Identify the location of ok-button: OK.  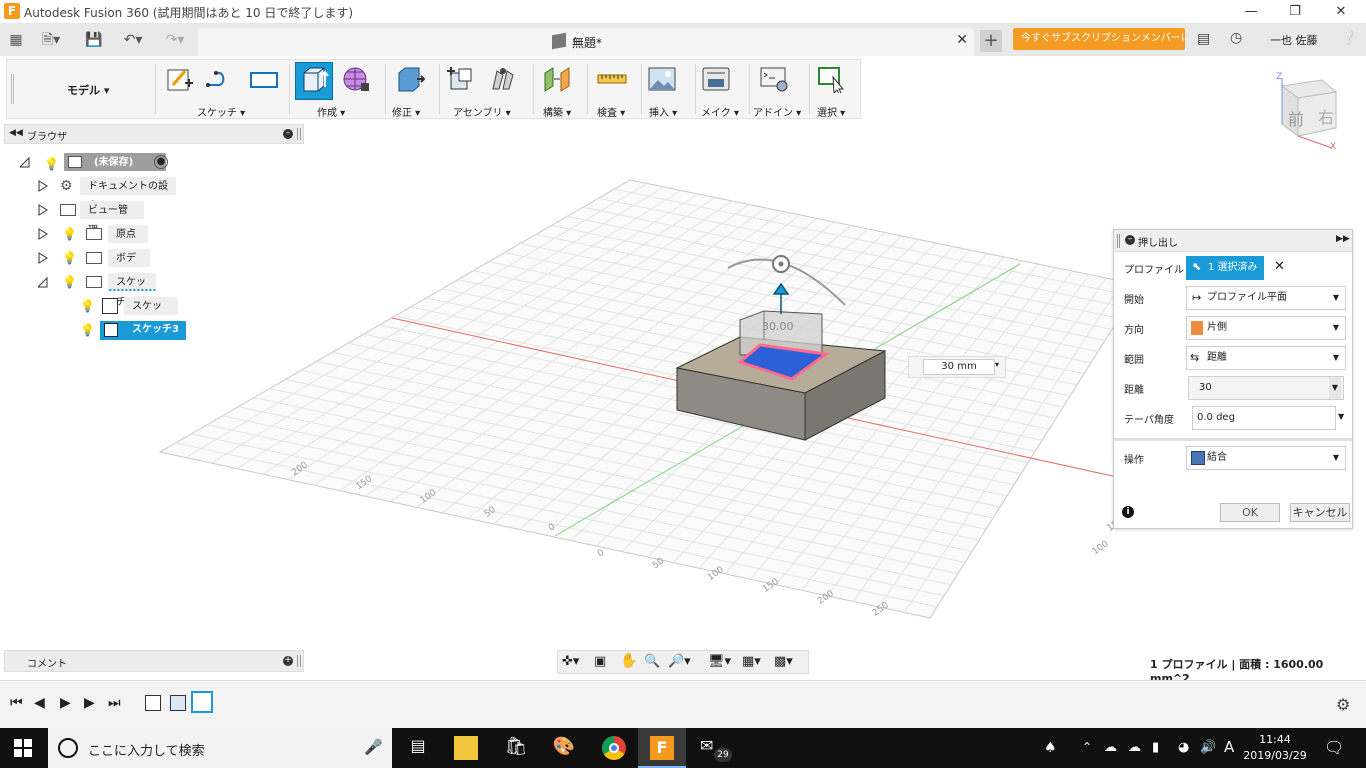
(1250, 512).